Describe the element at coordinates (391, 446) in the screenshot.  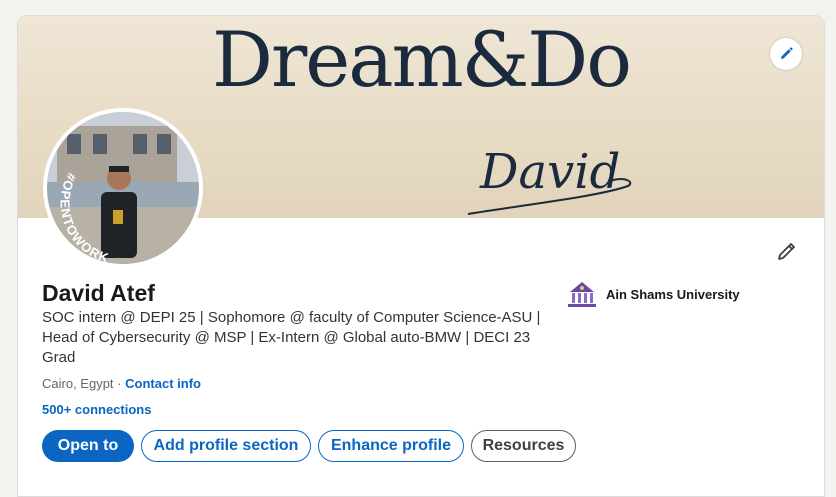
I see `enhance-profile-button: Enhance profile` at that location.